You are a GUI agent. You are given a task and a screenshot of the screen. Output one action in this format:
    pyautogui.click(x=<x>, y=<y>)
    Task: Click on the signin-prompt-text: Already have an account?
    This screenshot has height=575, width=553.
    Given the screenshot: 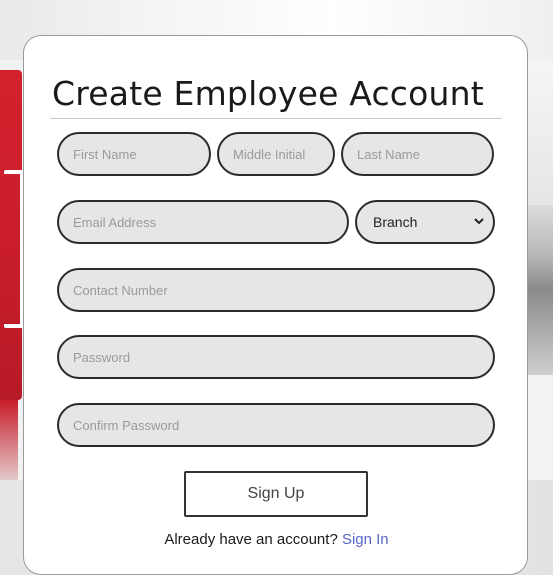 What is the action you would take?
    pyautogui.click(x=251, y=539)
    